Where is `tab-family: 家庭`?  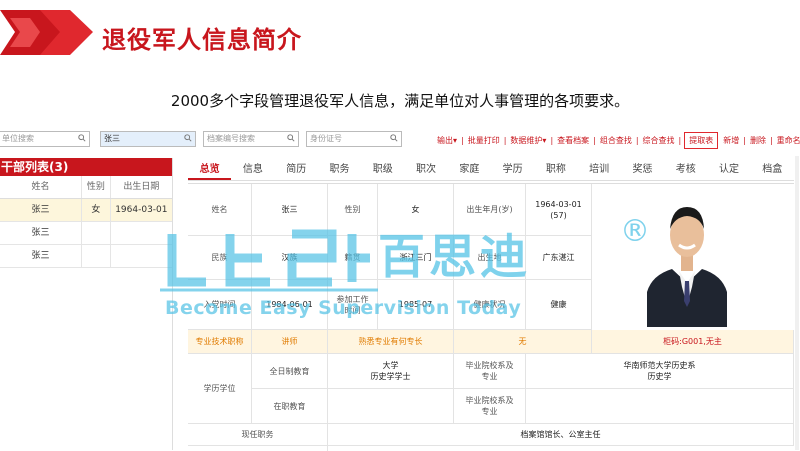 tab-family: 家庭 is located at coordinates (469, 170).